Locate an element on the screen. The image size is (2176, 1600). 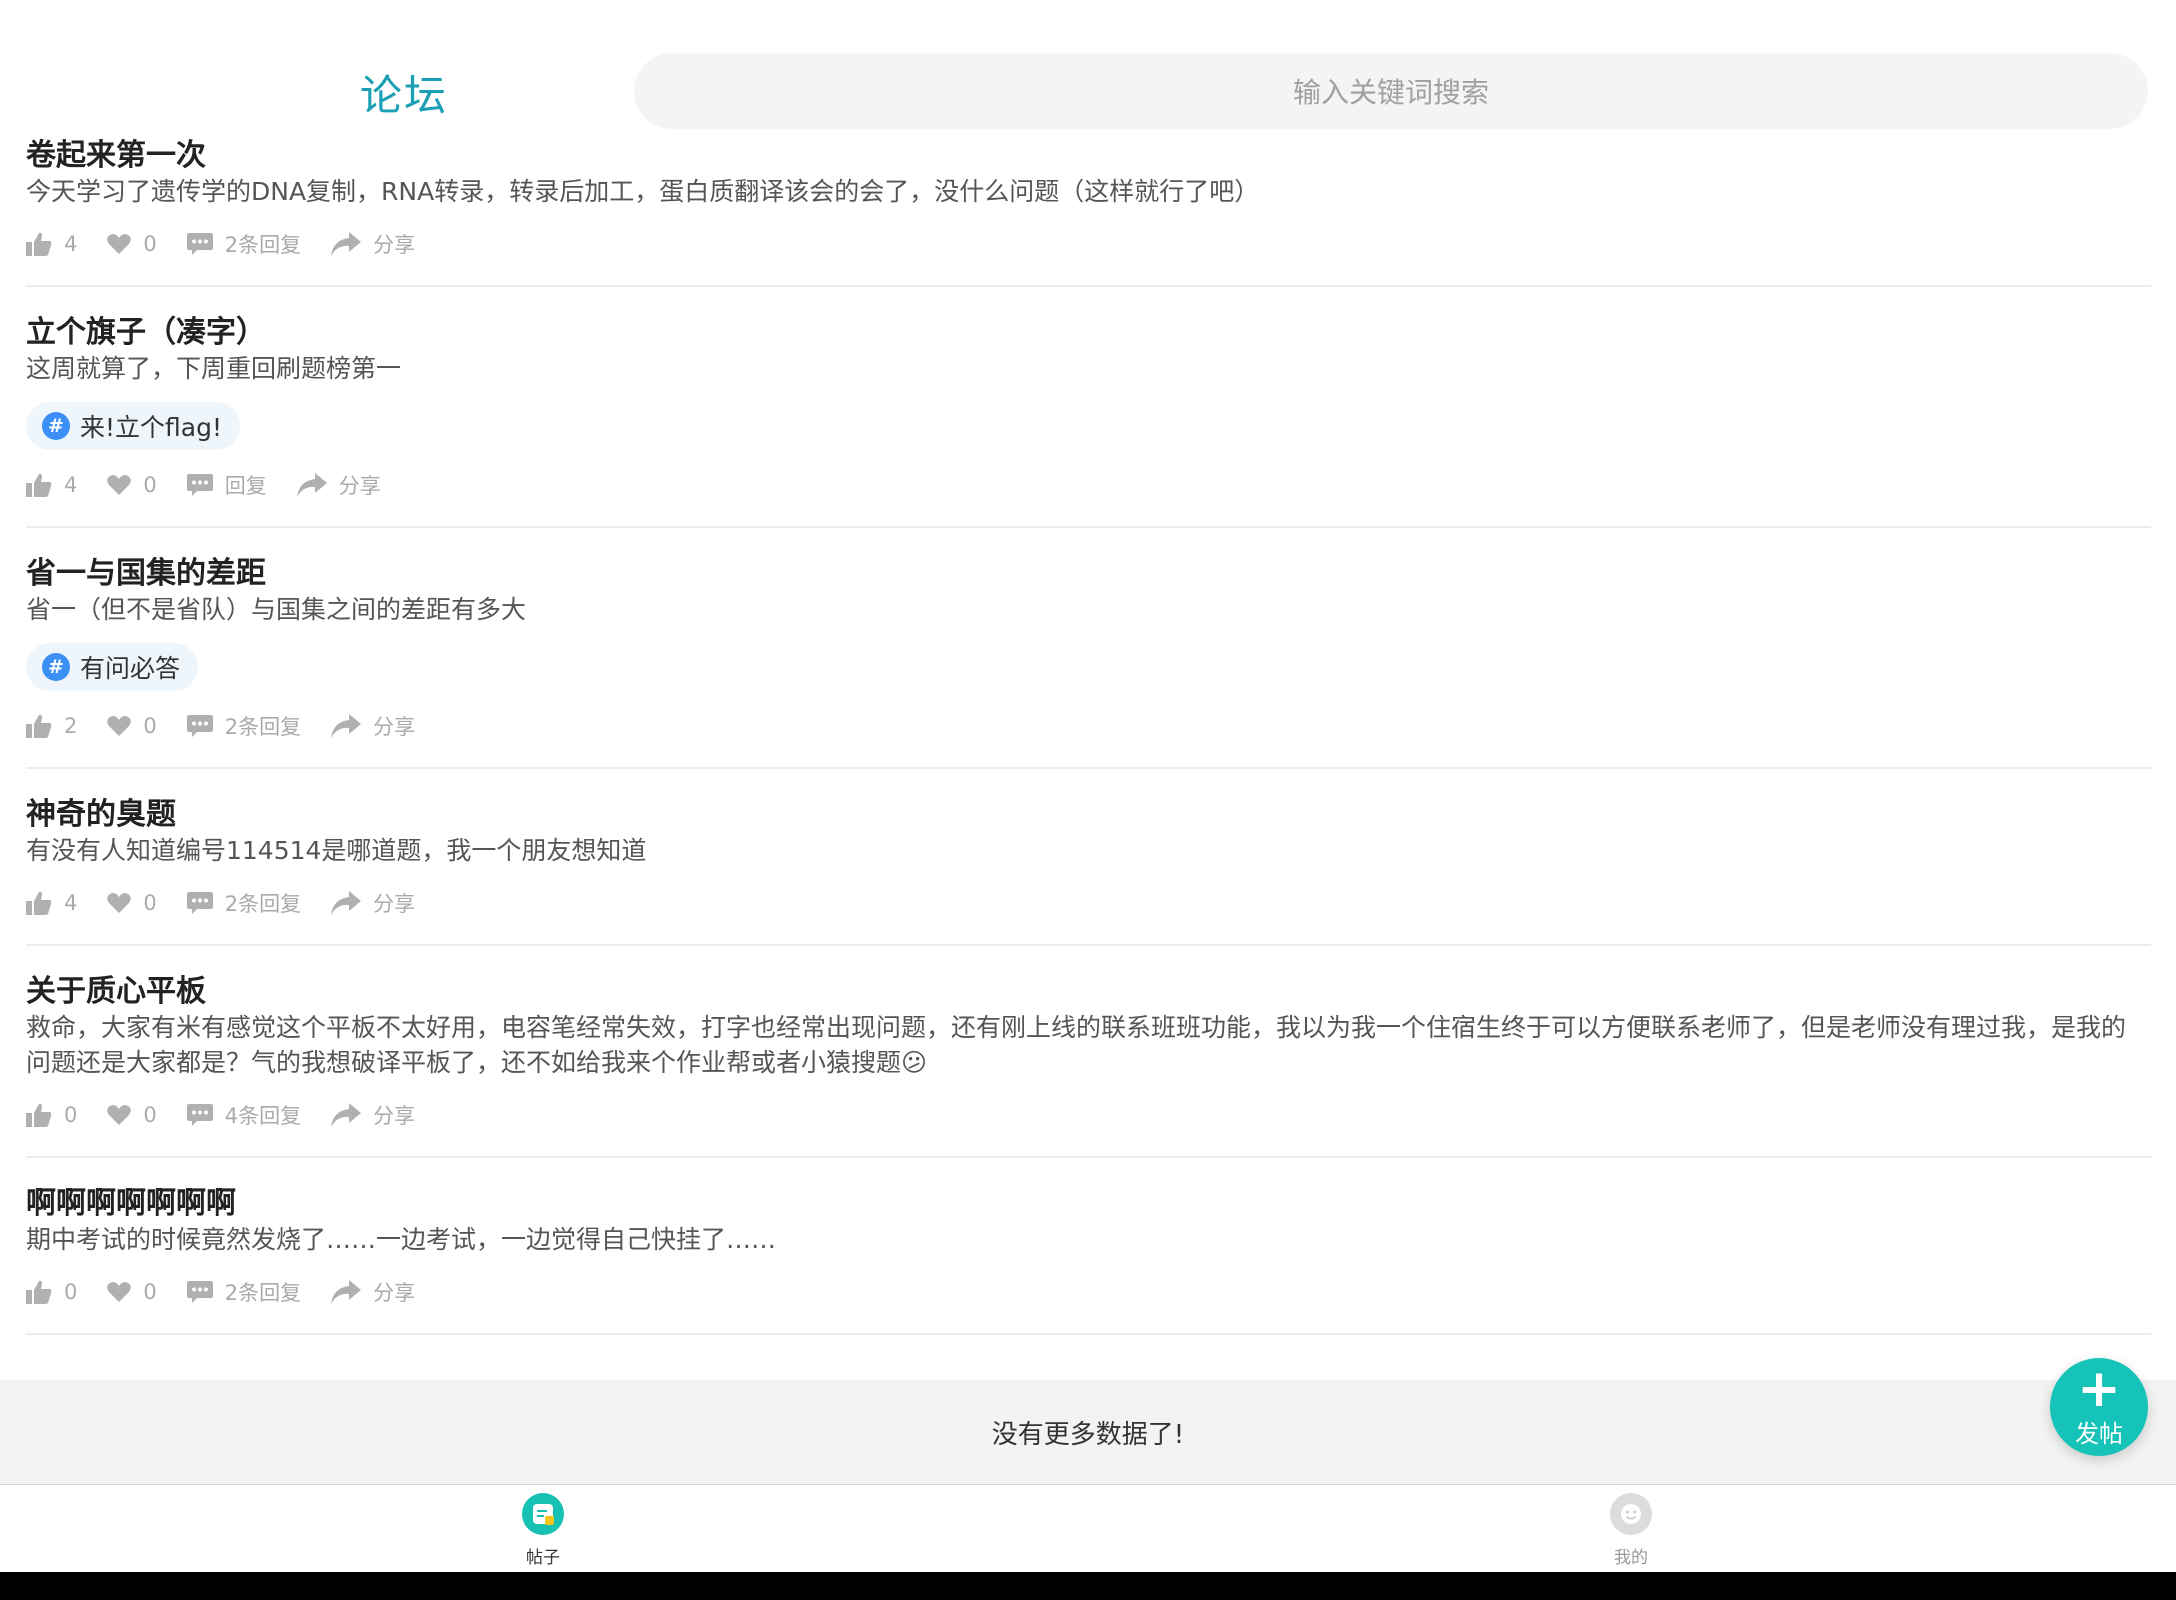
new-post-button: + 发帖 is located at coordinates (2099, 1407).